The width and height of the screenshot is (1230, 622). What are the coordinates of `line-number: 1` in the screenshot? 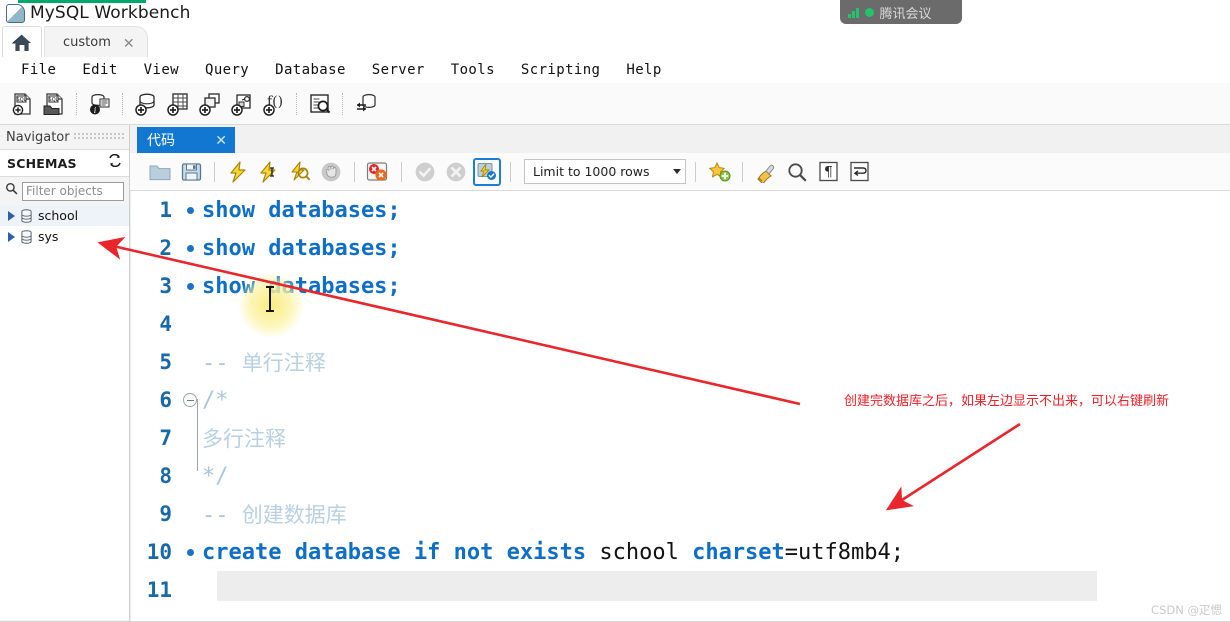 It's located at (165, 210).